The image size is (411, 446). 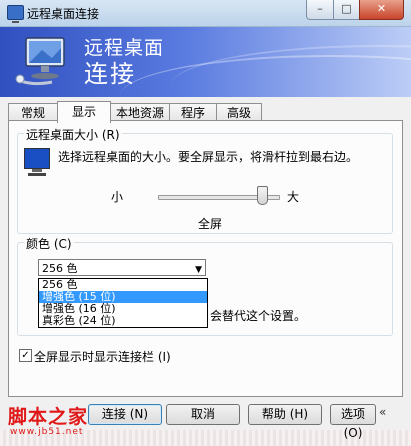 What do you see at coordinates (110, 74) in the screenshot?
I see `banner-title-line2: 连接` at bounding box center [110, 74].